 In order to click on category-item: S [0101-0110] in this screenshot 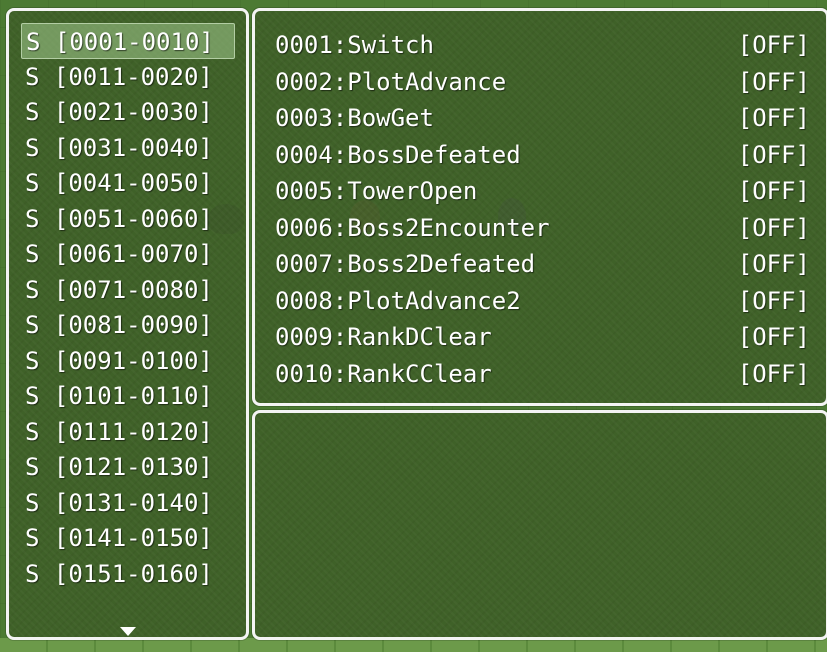, I will do `click(128, 396)`.